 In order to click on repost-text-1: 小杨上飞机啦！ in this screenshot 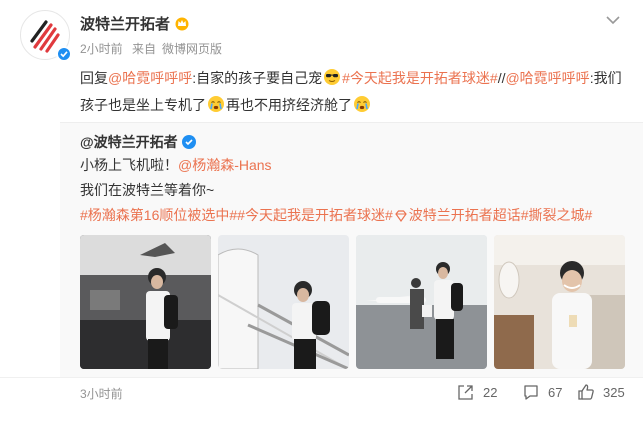, I will do `click(129, 165)`.